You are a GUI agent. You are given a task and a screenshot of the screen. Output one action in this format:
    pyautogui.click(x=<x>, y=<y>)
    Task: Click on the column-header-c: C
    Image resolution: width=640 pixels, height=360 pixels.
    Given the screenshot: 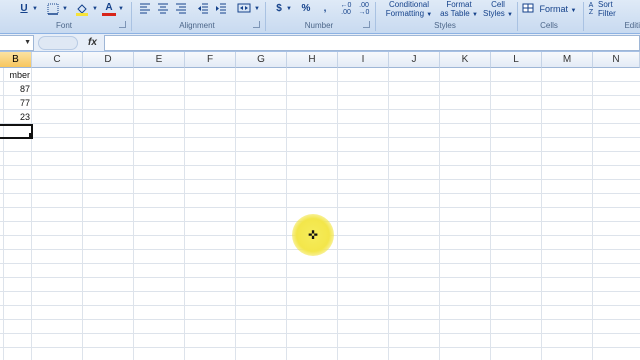 What is the action you would take?
    pyautogui.click(x=57, y=60)
    